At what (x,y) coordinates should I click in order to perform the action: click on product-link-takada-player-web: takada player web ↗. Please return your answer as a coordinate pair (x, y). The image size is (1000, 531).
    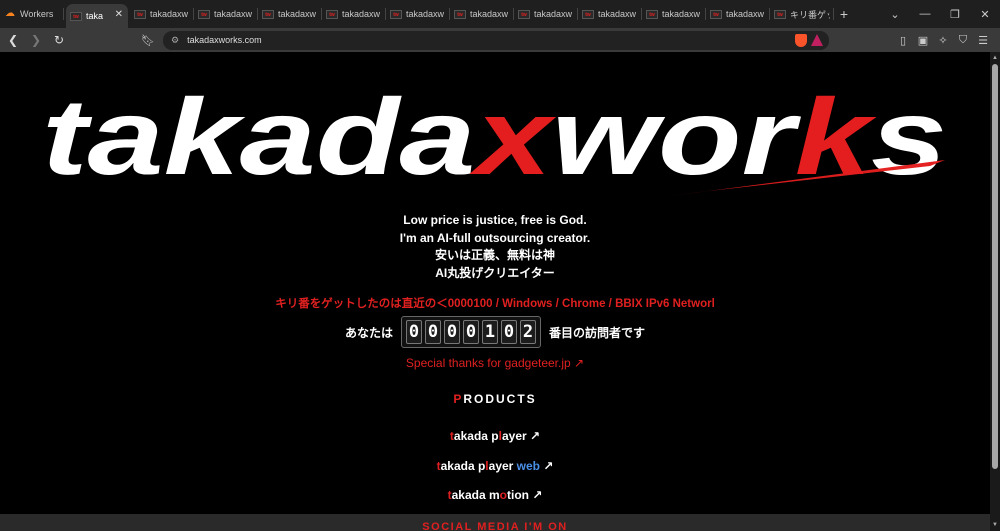
    Looking at the image, I should click on (495, 466).